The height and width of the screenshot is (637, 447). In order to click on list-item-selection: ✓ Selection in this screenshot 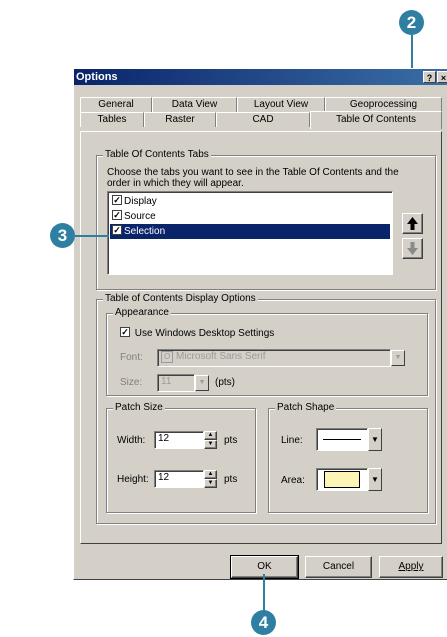, I will do `click(250, 231)`.